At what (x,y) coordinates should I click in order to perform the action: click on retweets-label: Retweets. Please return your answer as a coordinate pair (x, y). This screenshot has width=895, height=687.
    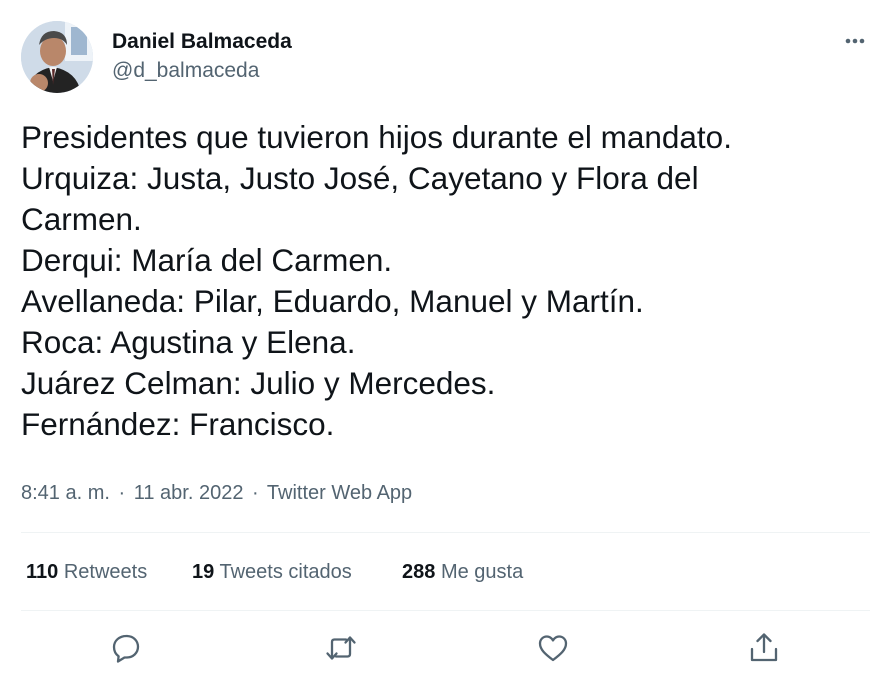
    Looking at the image, I should click on (105, 572).